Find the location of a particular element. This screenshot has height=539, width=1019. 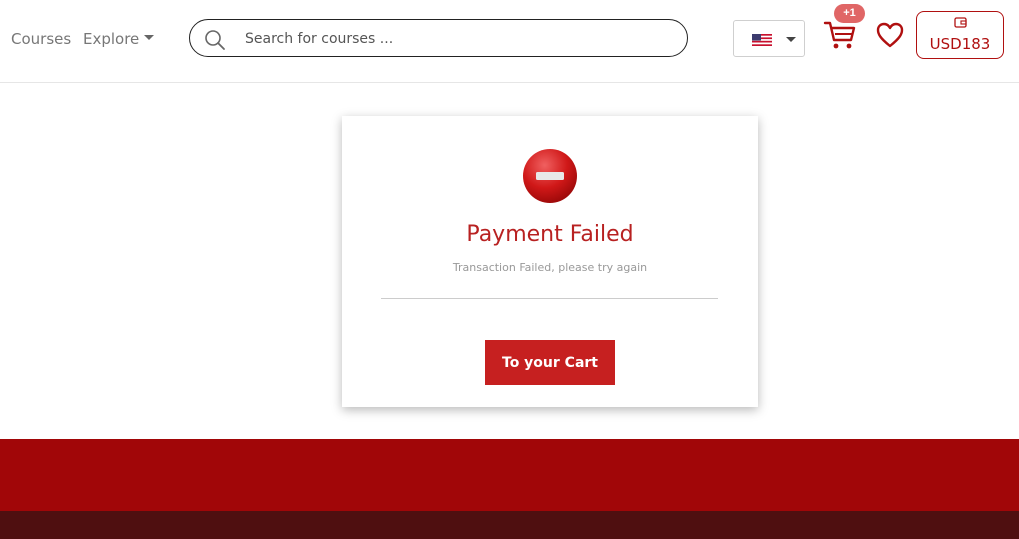

page-title: Payment Failed is located at coordinates (550, 234).